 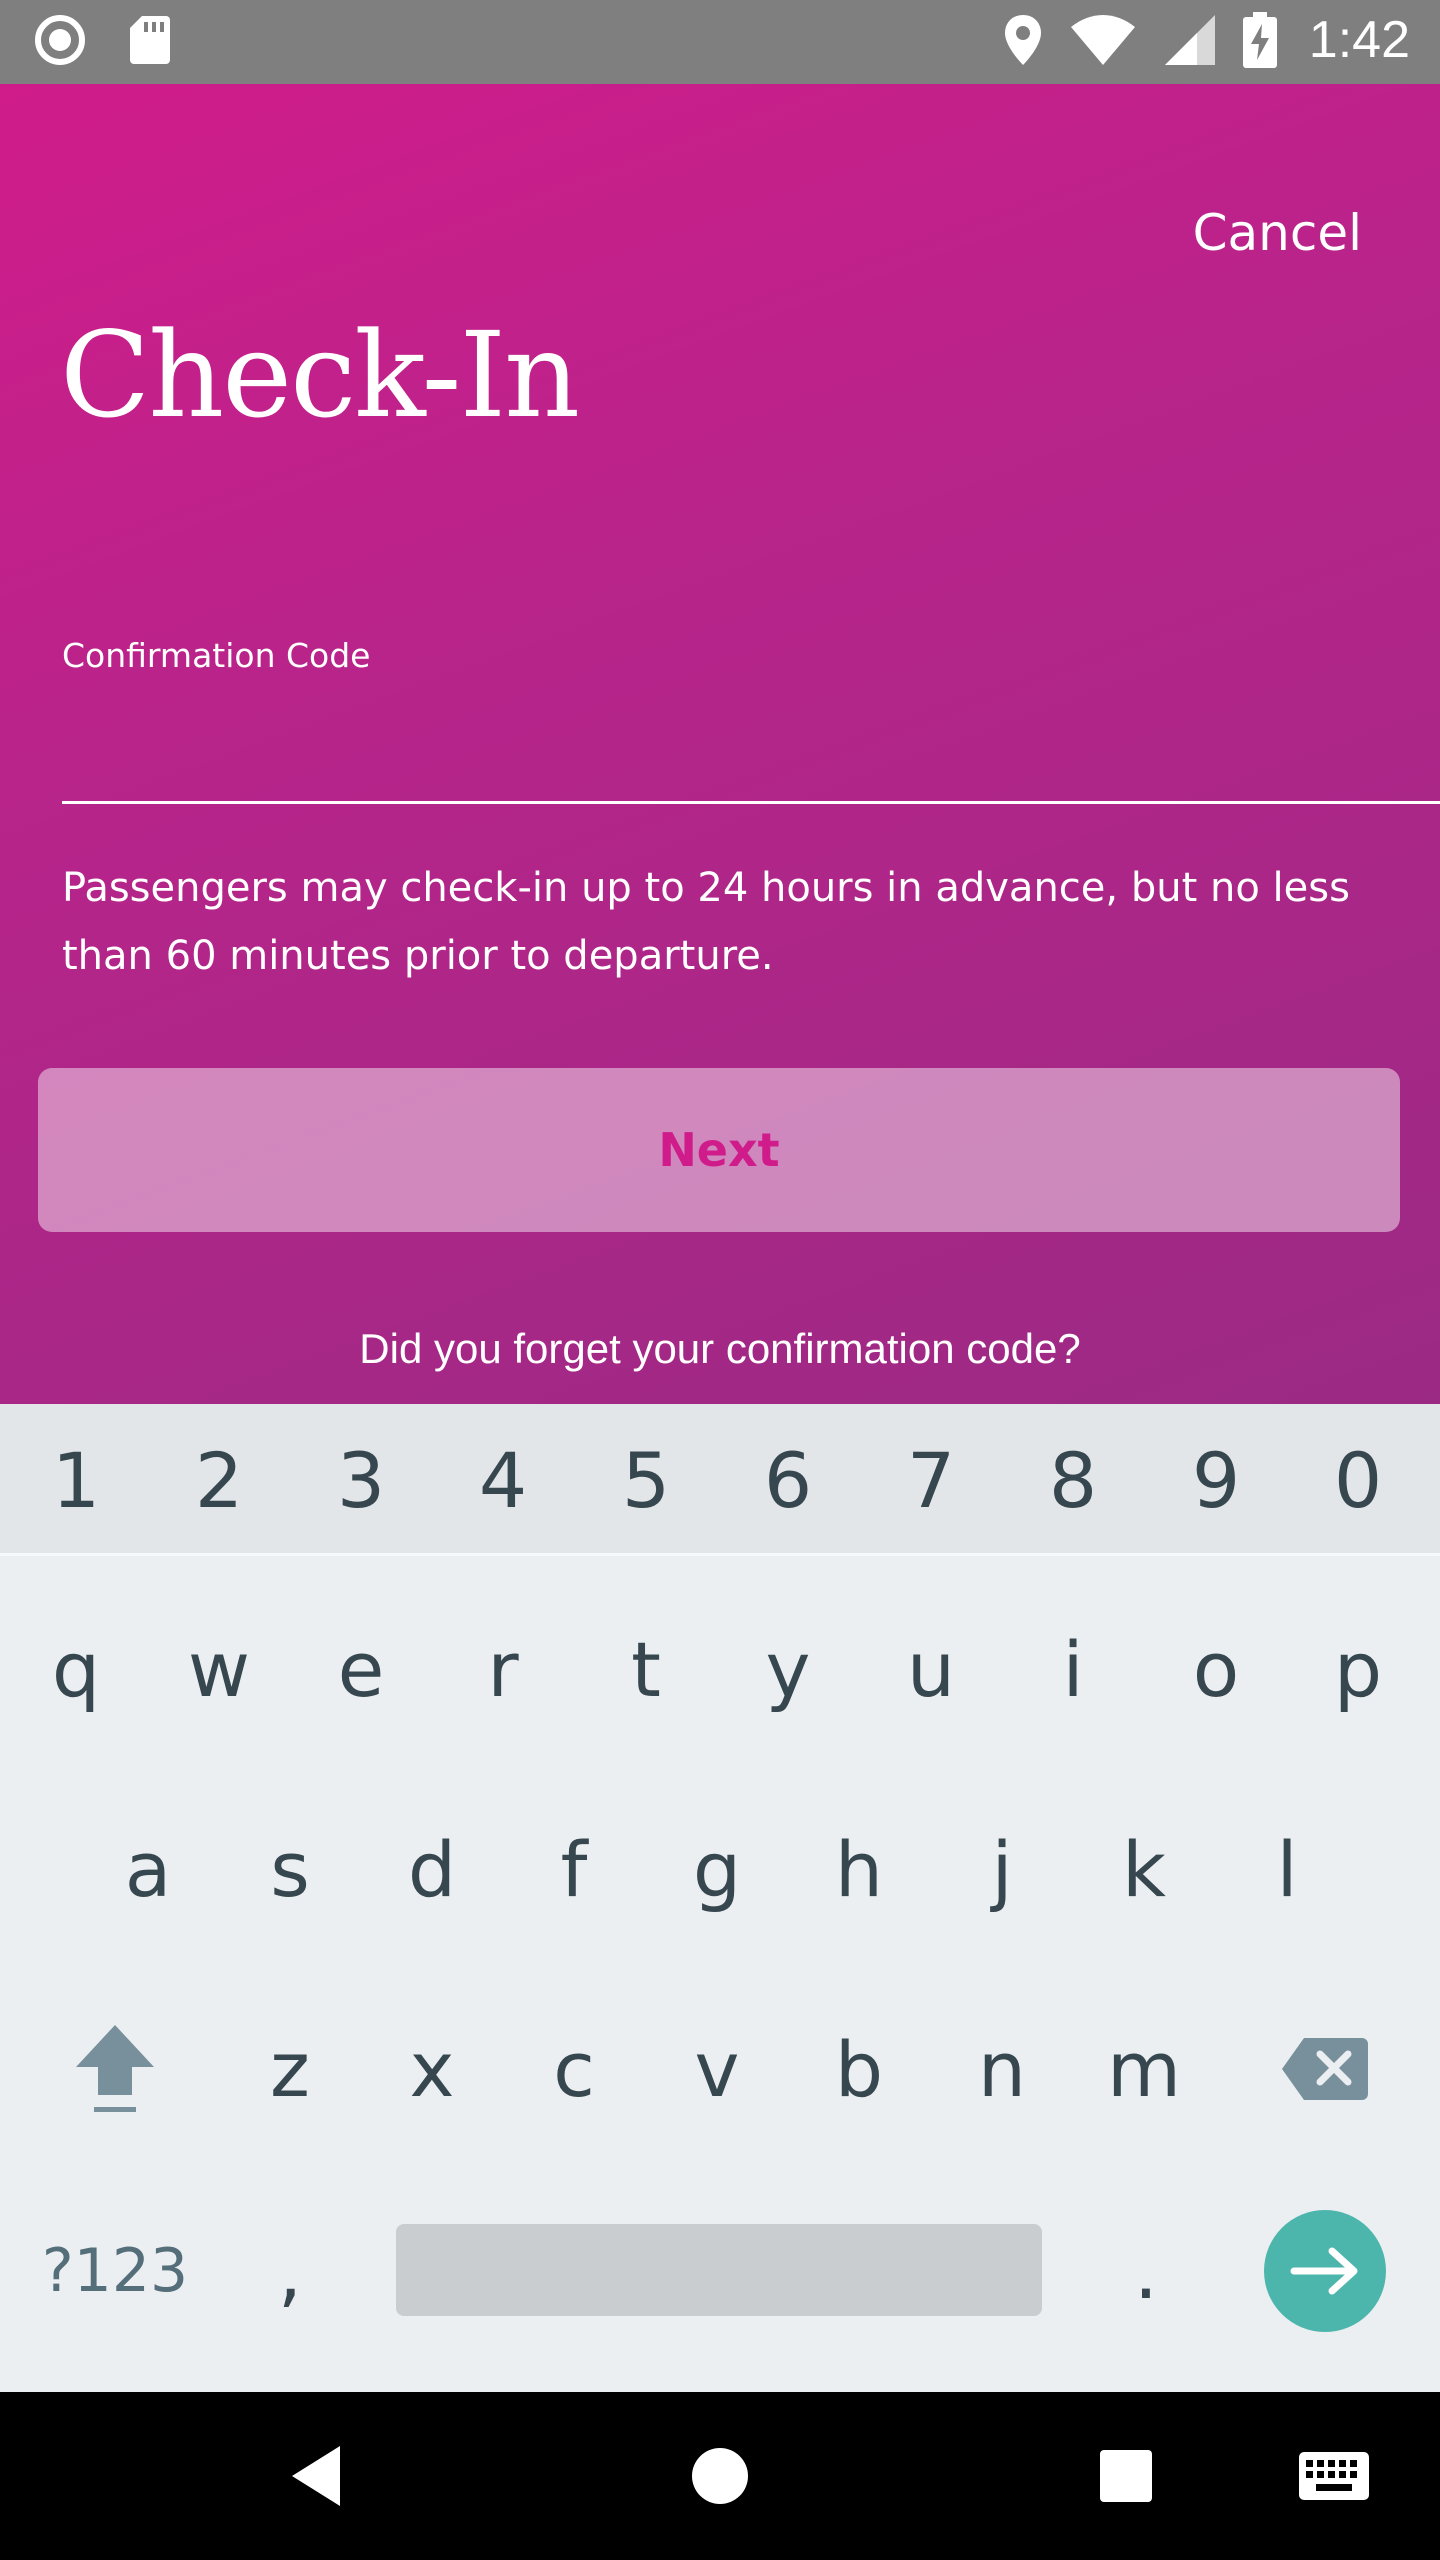 I want to click on shift-key, so click(x=115, y=2069).